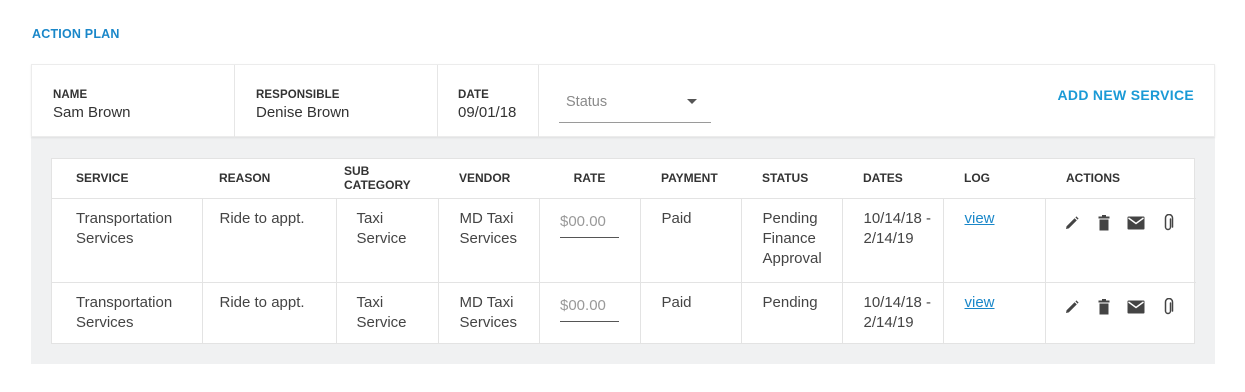  I want to click on cell-status: Pending, so click(792, 313).